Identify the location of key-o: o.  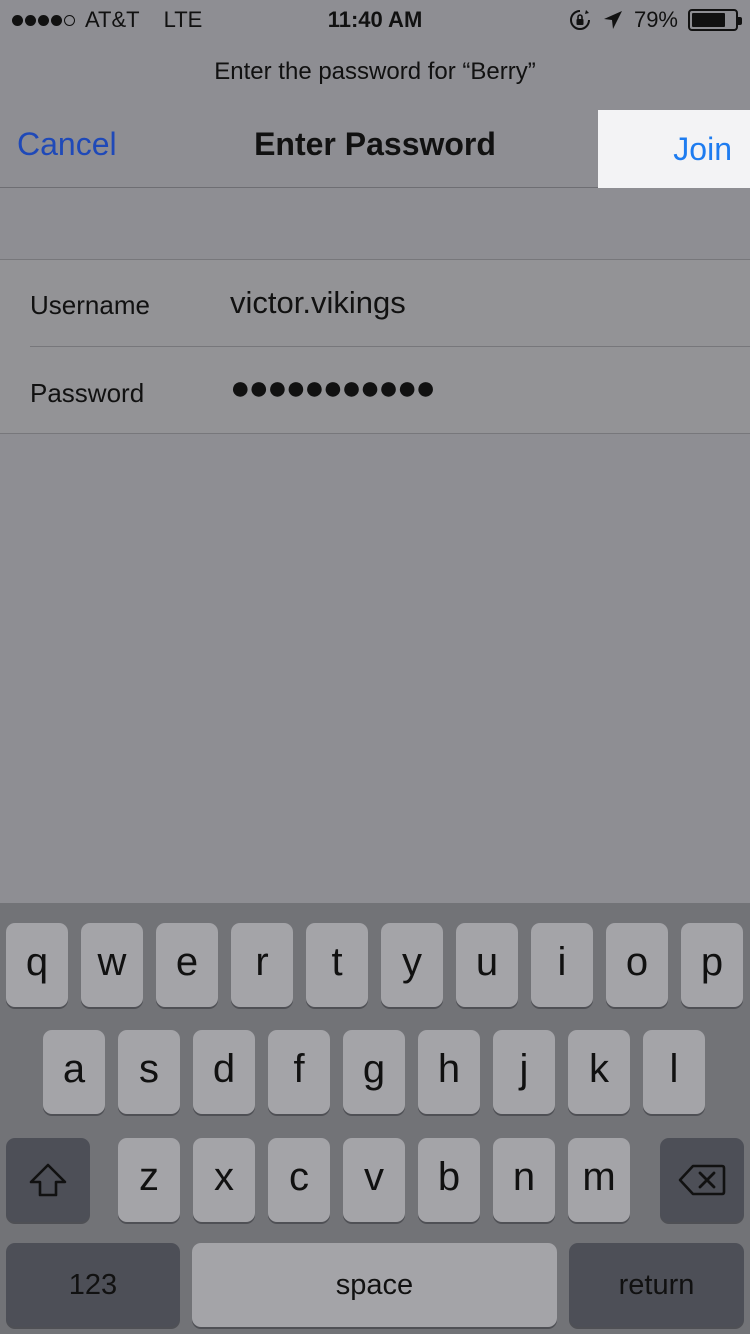
(637, 965).